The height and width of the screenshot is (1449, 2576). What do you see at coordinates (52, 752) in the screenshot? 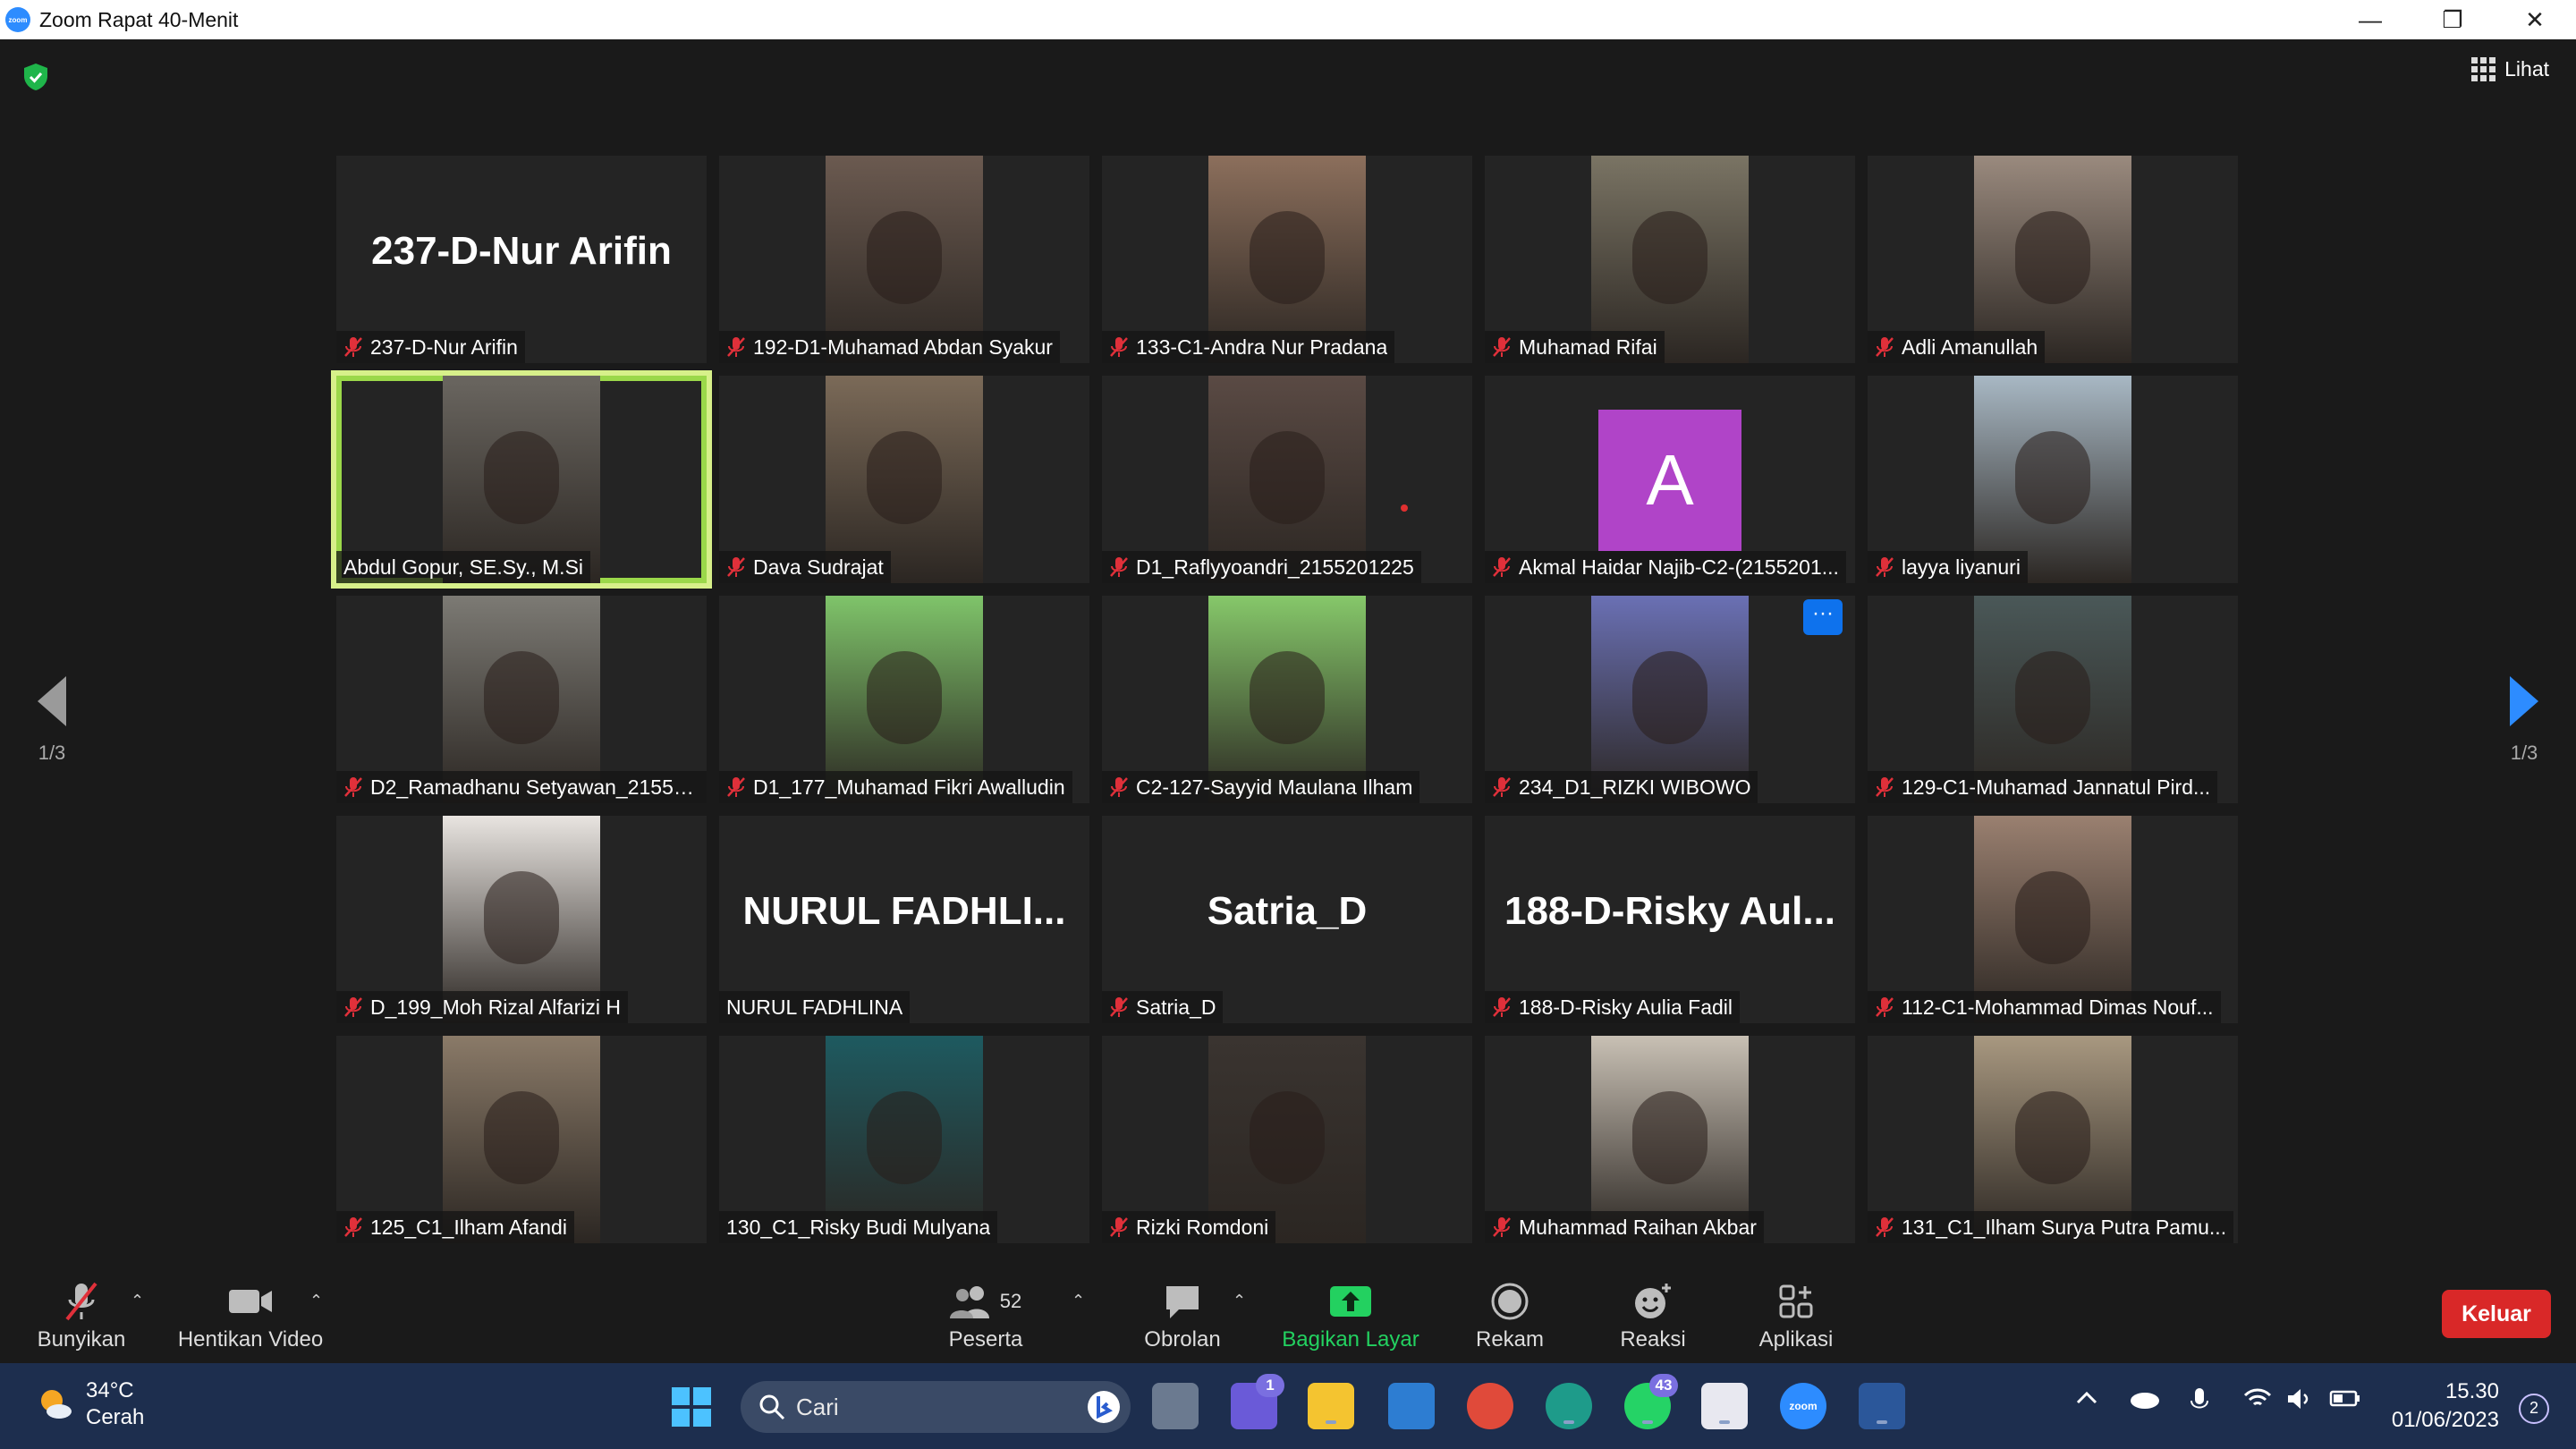
I see `page-indicator-left: 1/3` at bounding box center [52, 752].